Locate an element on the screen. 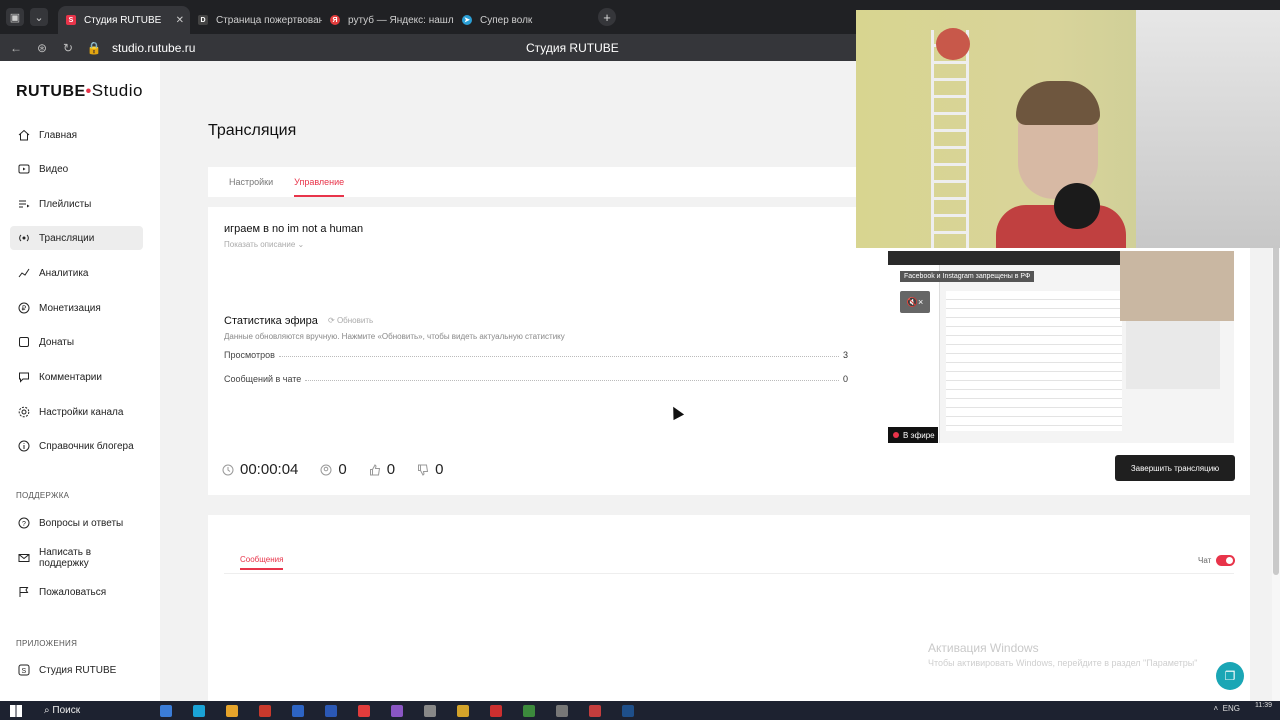  live-dot-icon is located at coordinates (896, 435).